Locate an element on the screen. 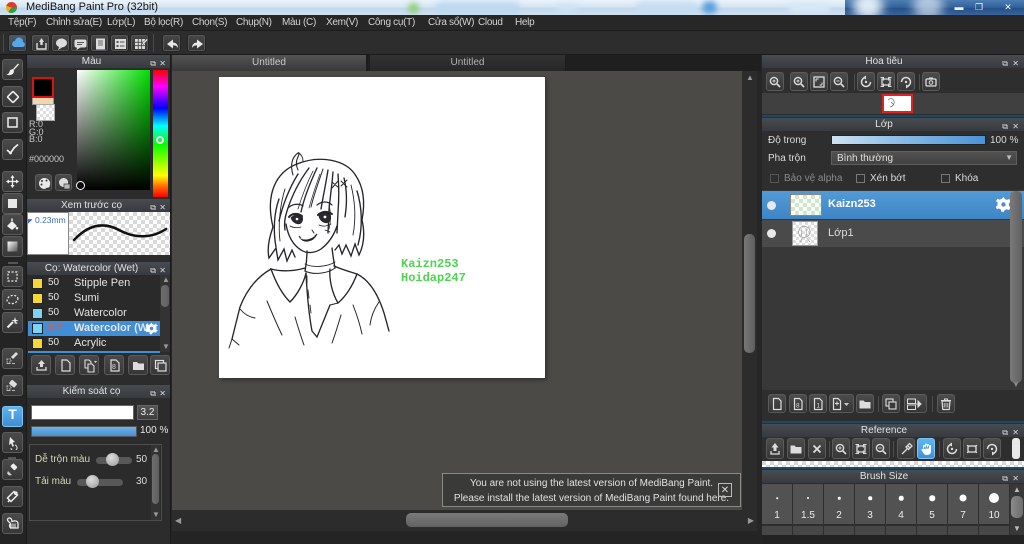 This screenshot has width=1024, height=544. svg-text: Kaizn253 is located at coordinates (430, 264).